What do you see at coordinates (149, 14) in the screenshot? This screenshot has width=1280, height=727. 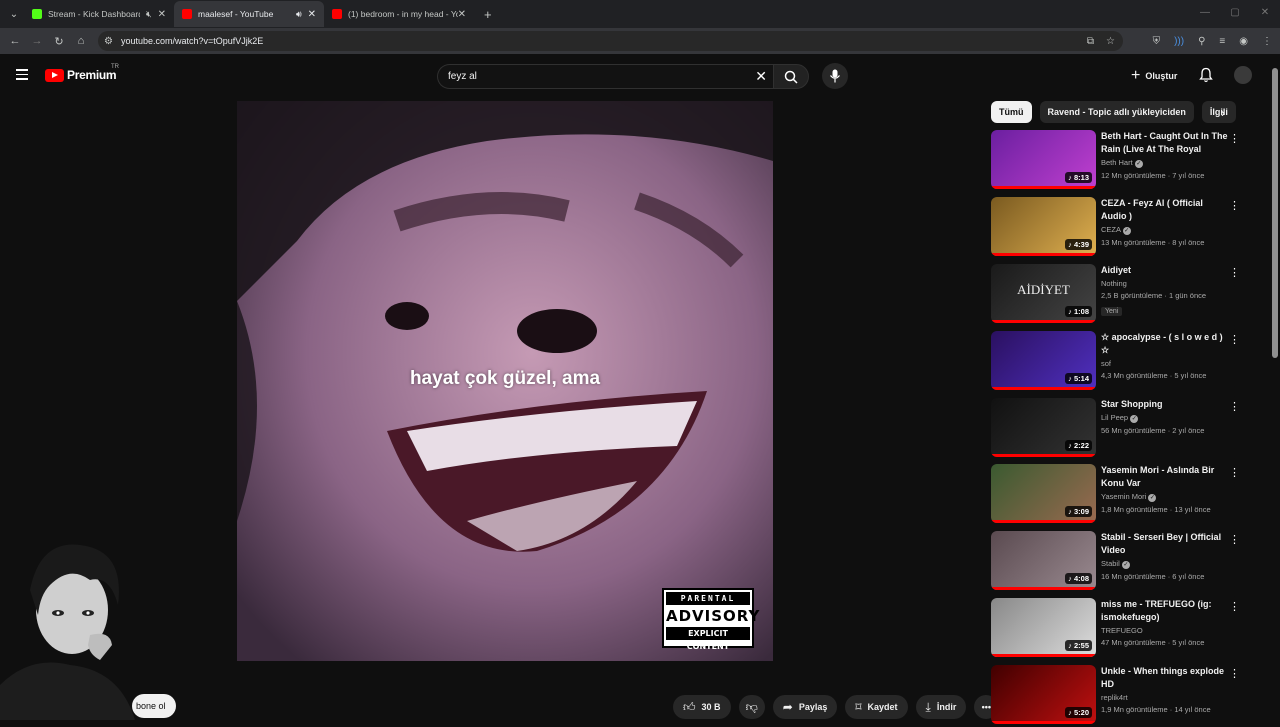 I see `muted-speaker-icon: 🔇︎` at bounding box center [149, 14].